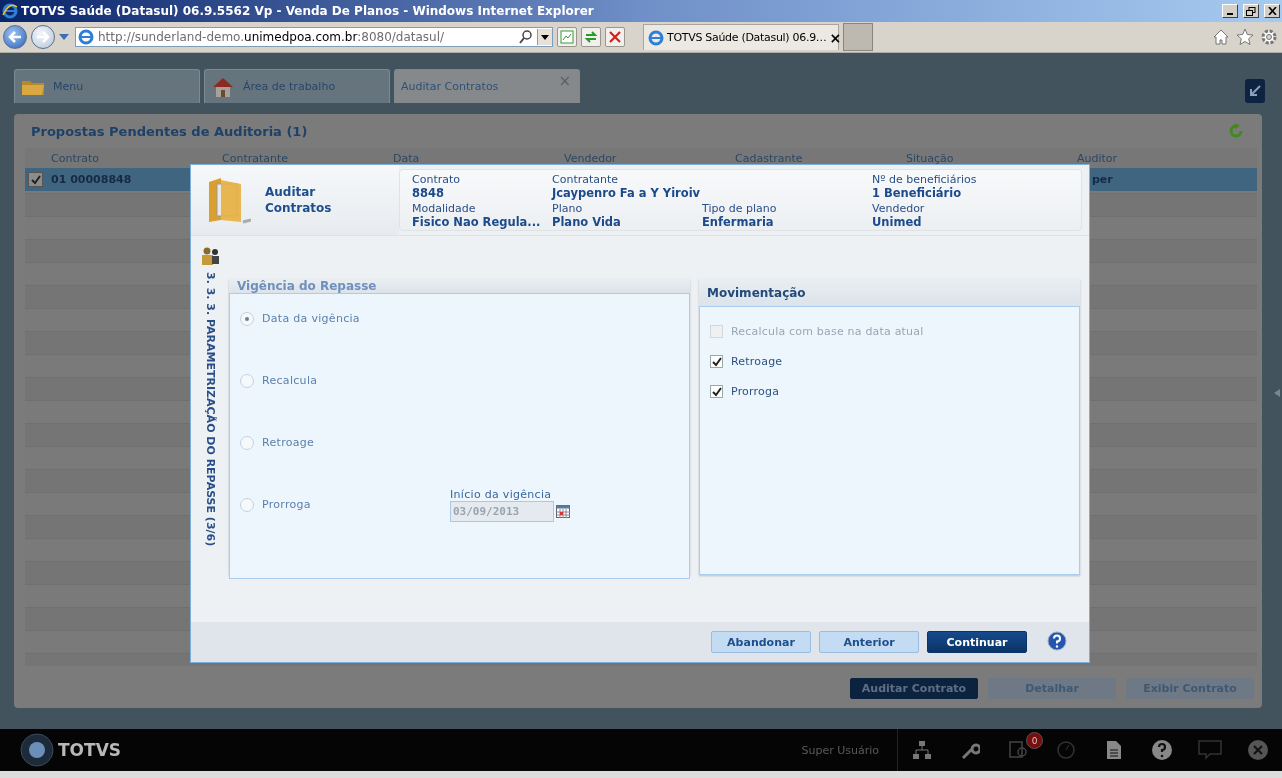 This screenshot has height=778, width=1282. I want to click on logo-text: TOTVS, so click(90, 750).